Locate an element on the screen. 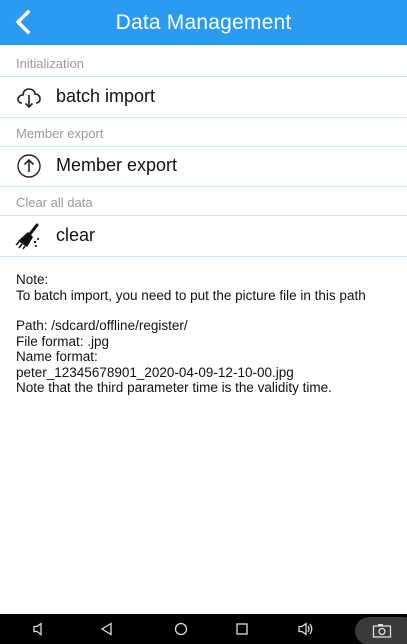 This screenshot has height=644, width=407. section-header-label: Initialization is located at coordinates (50, 63).